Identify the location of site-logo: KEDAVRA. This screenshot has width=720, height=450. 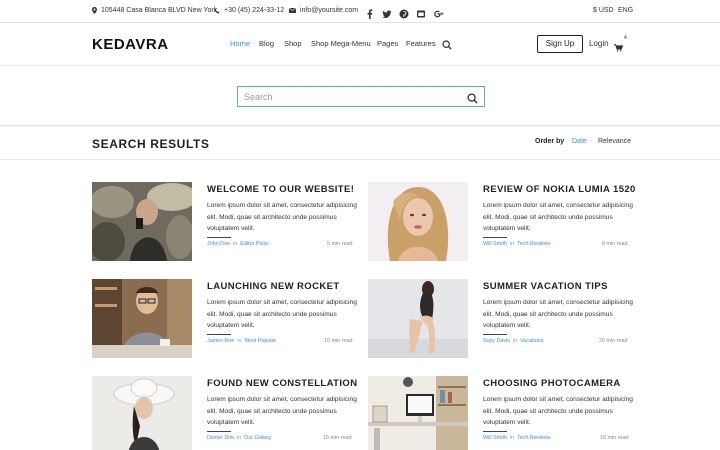
(130, 44).